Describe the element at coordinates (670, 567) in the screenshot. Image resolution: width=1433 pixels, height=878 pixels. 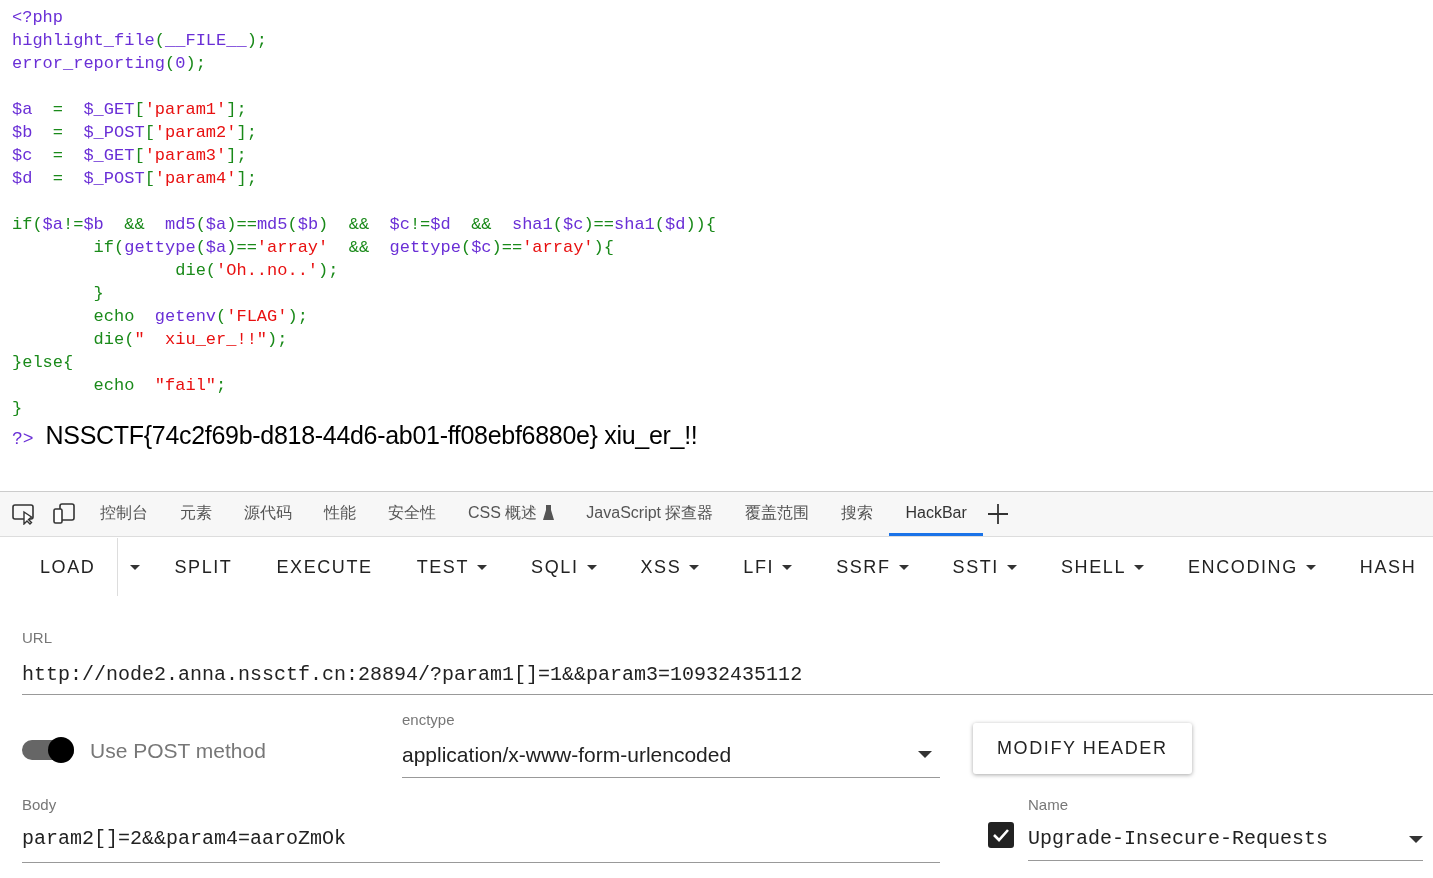
I see `toolbar-button: XSS` at that location.